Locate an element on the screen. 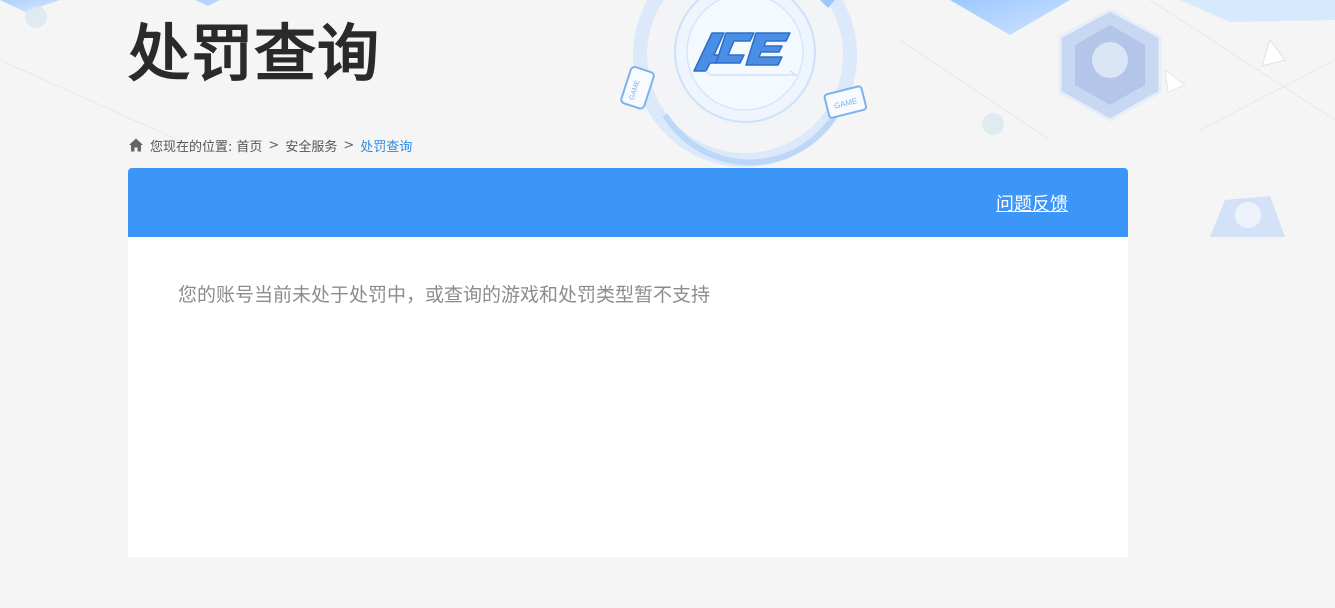 This screenshot has height=608, width=1335. page-title: 处罚查询 is located at coordinates (254, 53).